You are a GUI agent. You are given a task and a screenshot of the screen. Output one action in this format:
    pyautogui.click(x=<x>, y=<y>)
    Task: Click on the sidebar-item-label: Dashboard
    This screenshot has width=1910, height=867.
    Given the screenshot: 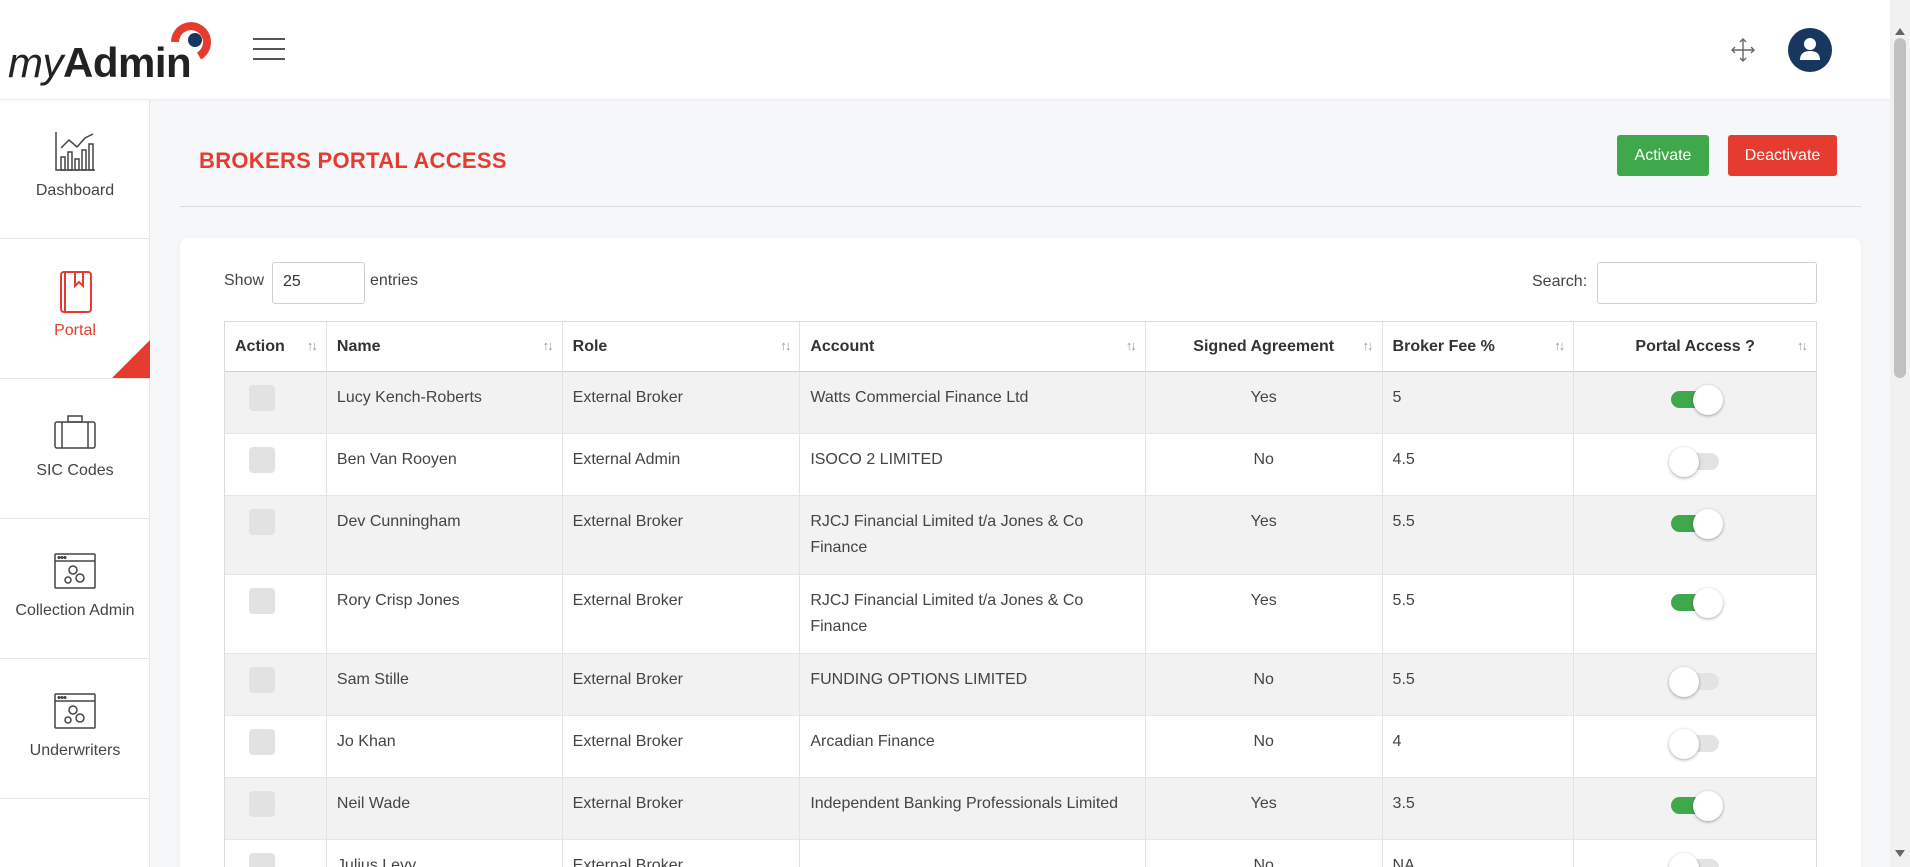 What is the action you would take?
    pyautogui.click(x=75, y=190)
    